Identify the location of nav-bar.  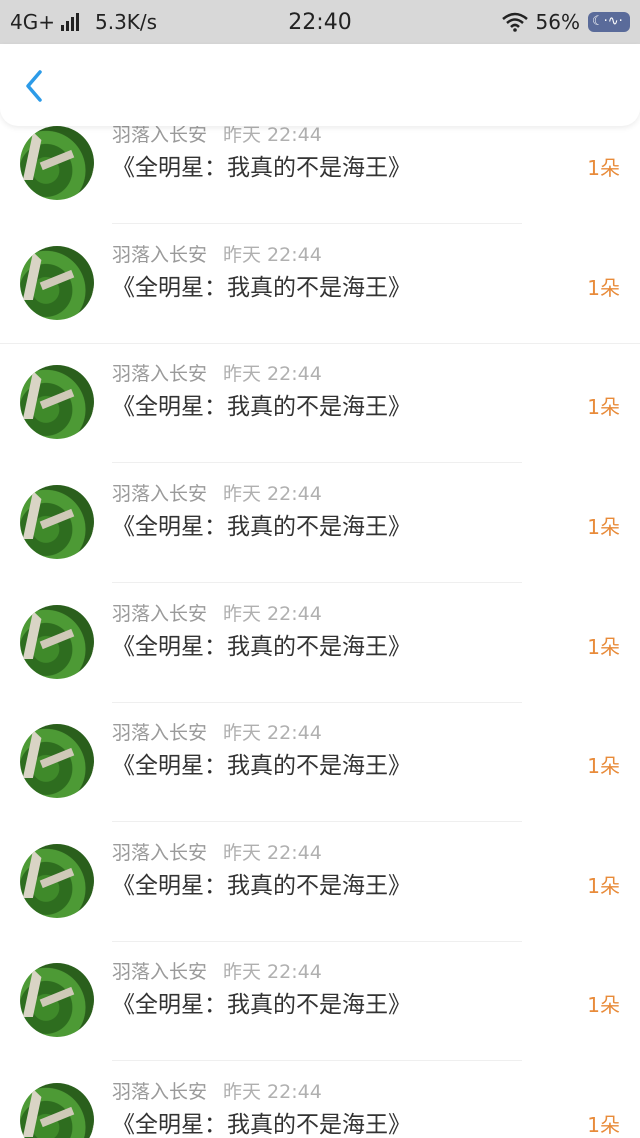
(320, 85).